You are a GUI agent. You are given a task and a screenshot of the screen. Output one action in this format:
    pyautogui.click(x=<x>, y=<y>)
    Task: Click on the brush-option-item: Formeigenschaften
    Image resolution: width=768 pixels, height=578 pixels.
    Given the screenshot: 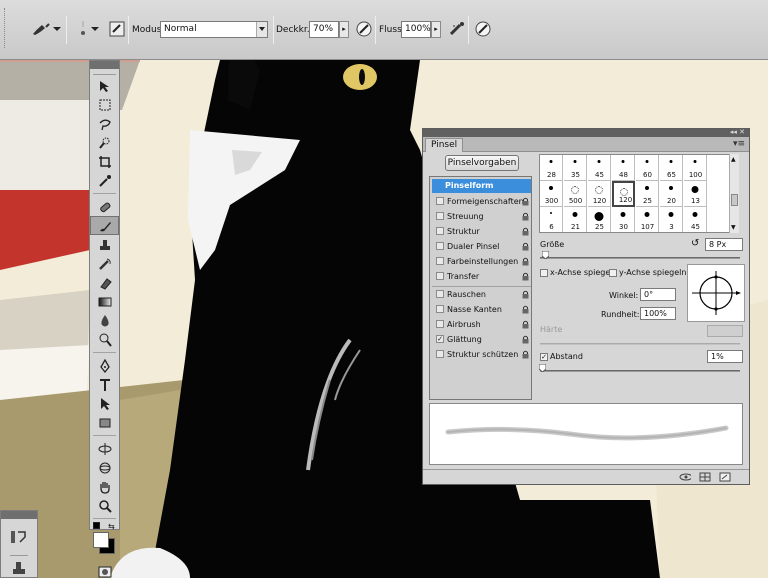 What is the action you would take?
    pyautogui.click(x=481, y=202)
    